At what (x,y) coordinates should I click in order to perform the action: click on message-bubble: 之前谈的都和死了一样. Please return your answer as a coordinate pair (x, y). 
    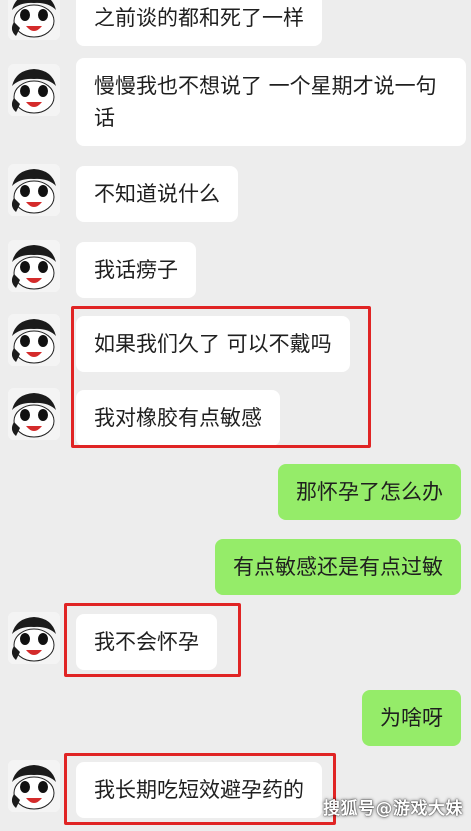
    Looking at the image, I should click on (199, 23).